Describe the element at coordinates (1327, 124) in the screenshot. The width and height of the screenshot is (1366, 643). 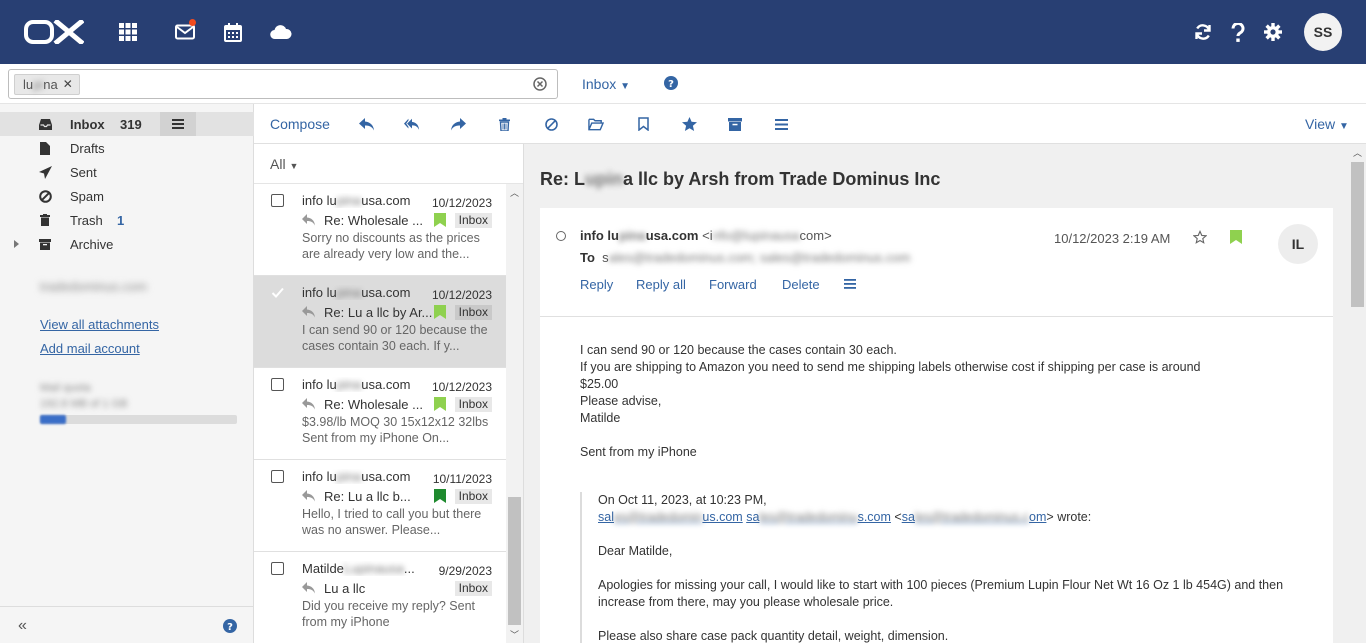
I see `view-dropdown: View ▼` at that location.